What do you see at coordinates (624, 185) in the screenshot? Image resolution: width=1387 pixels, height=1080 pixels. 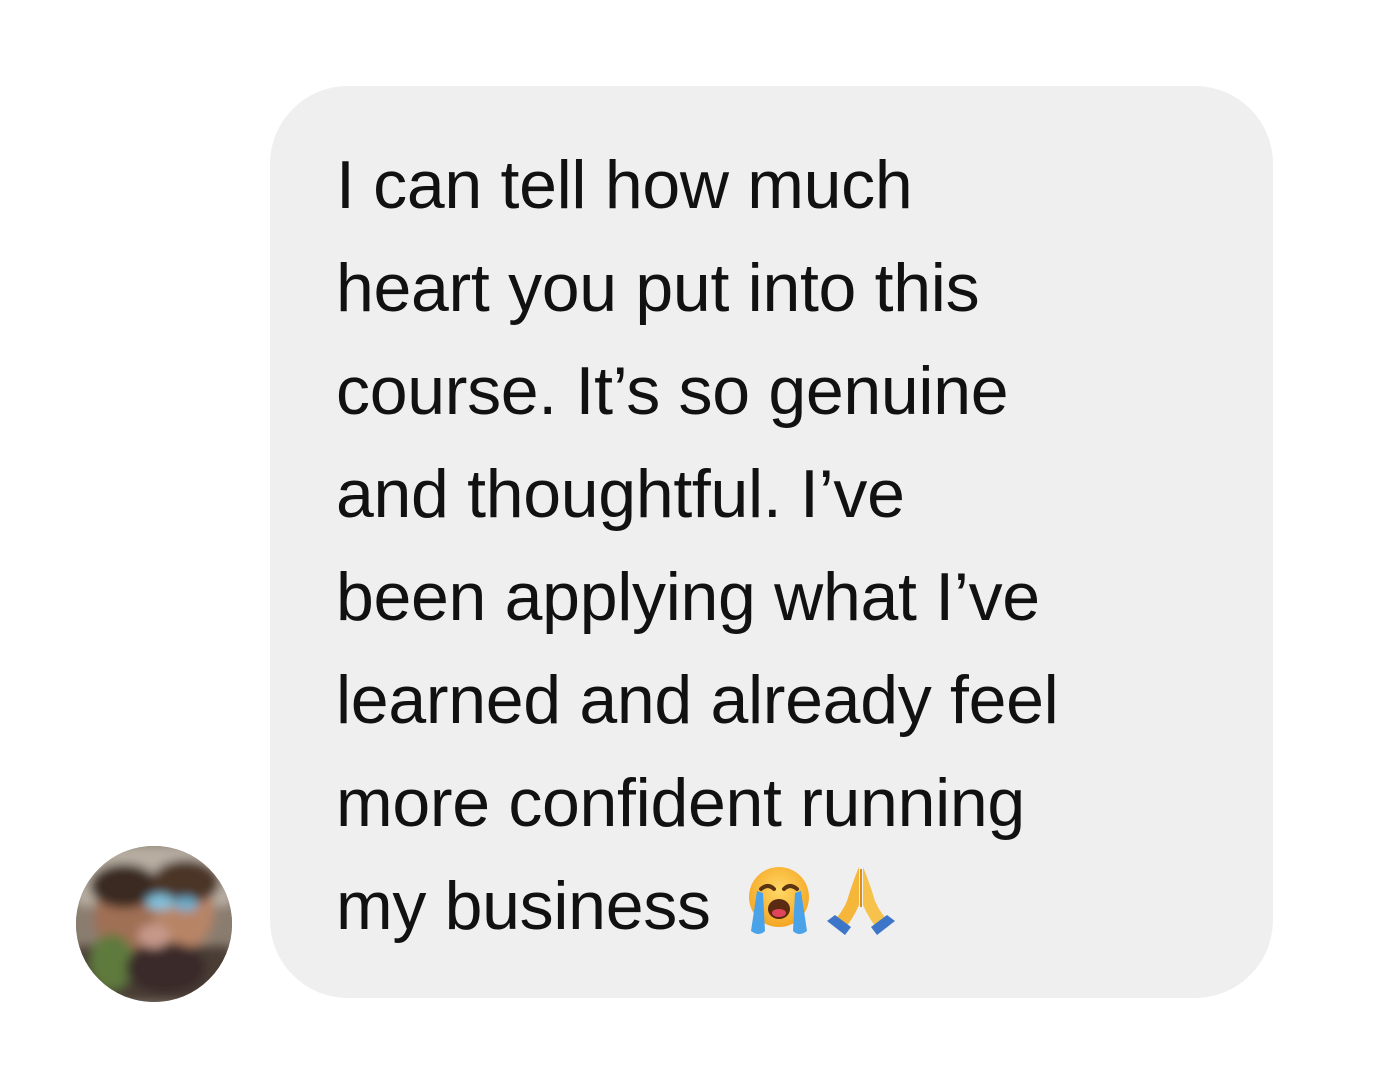 I see `message-line: I can tell how much` at bounding box center [624, 185].